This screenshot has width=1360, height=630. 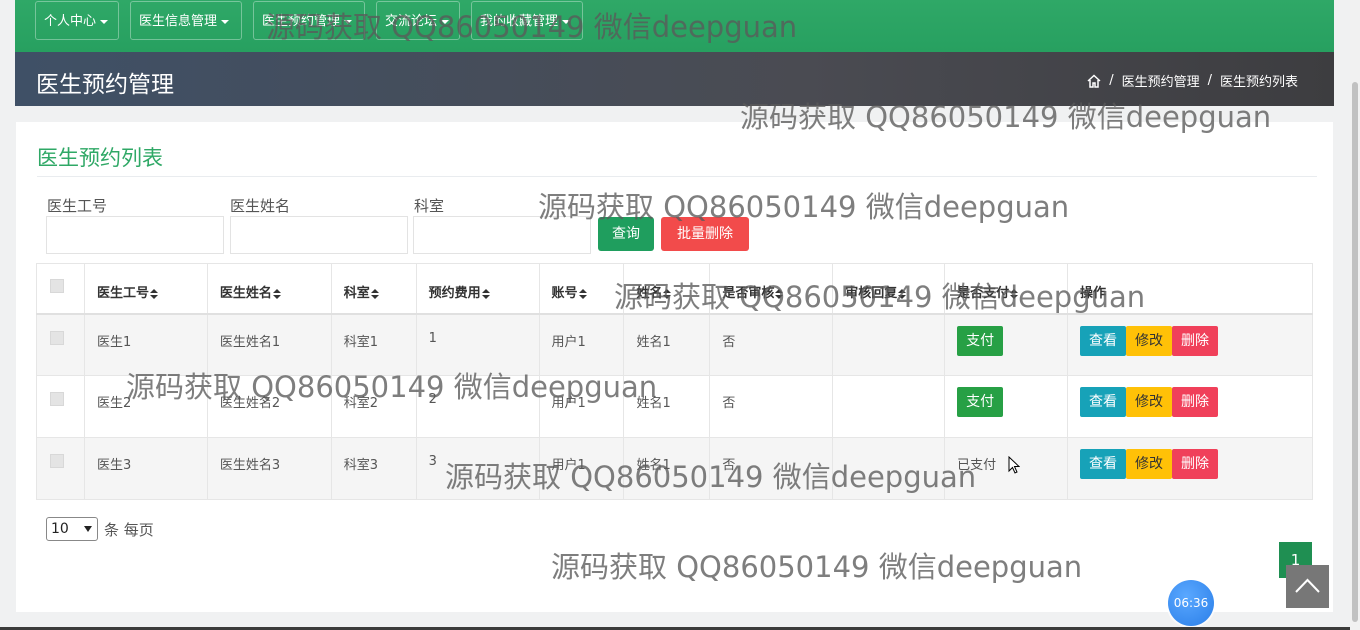 What do you see at coordinates (373, 468) in the screenshot?
I see `cell-department: 科室3` at bounding box center [373, 468].